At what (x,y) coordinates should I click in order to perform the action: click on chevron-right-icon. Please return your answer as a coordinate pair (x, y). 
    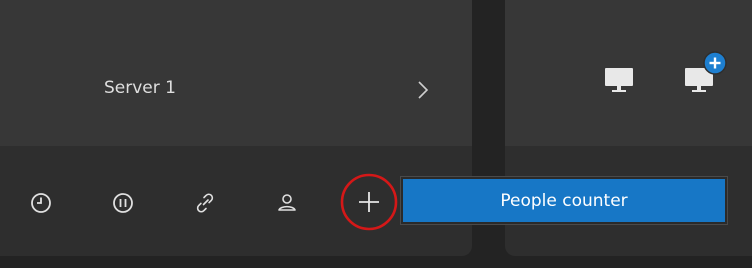
    Looking at the image, I should click on (423, 90).